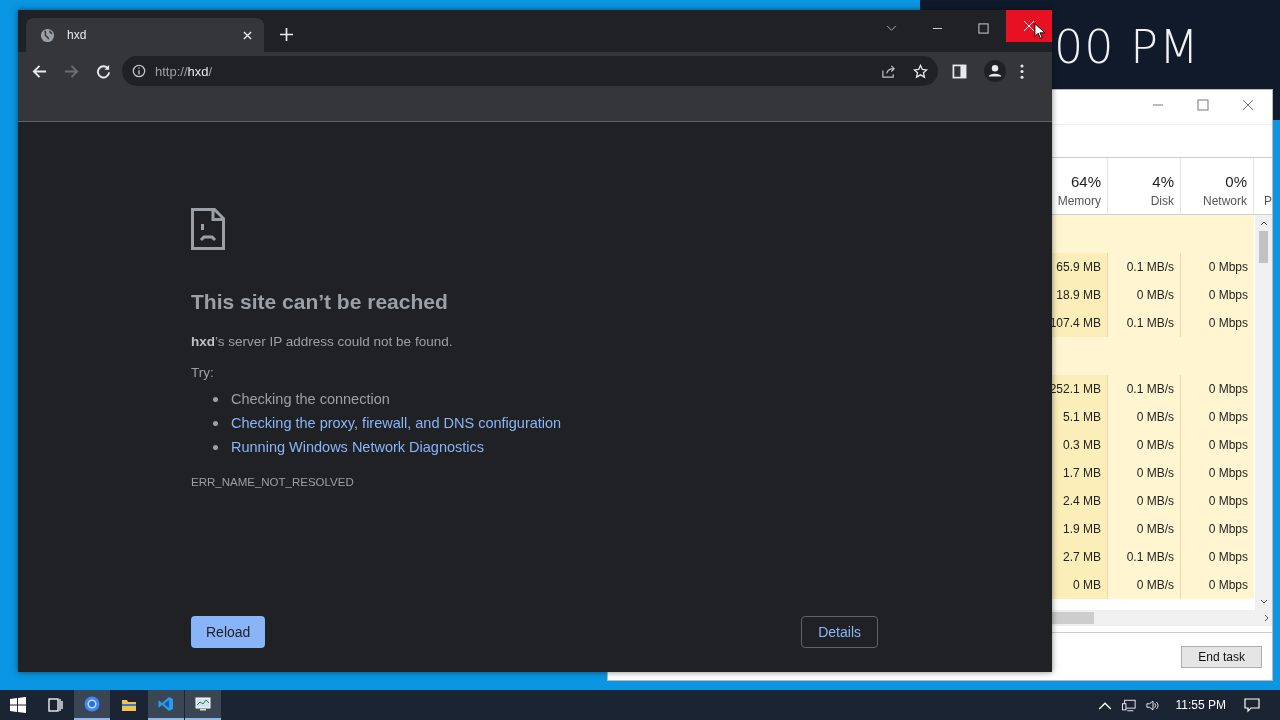  Describe the element at coordinates (1203, 105) in the screenshot. I see `maximize-icon` at that location.